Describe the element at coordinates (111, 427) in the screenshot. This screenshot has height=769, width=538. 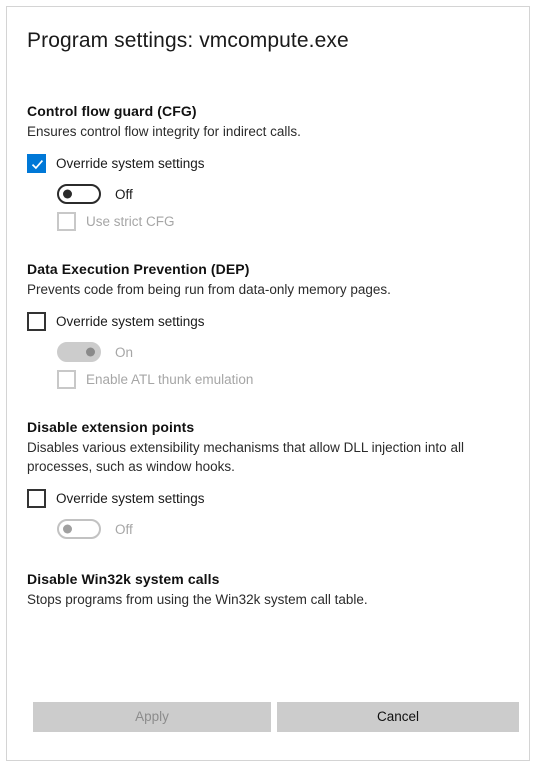
I see `section-title: Disable extension points` at that location.